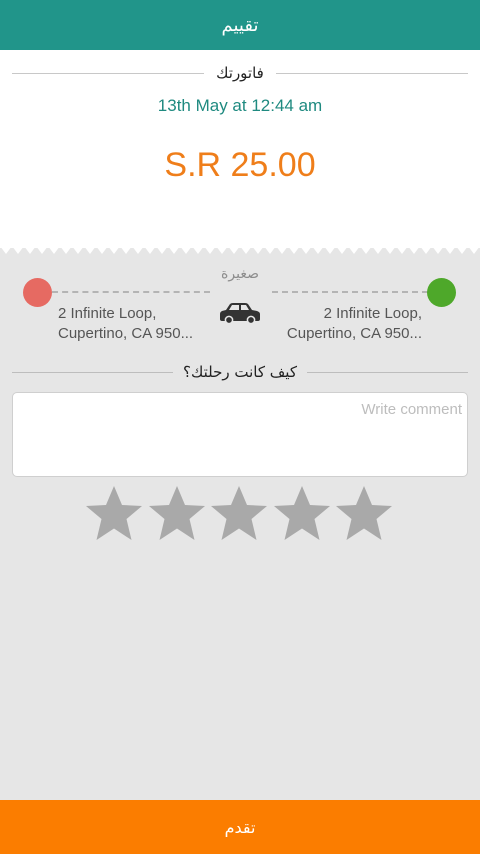 Image resolution: width=480 pixels, height=854 pixels. I want to click on car-icon, so click(240, 313).